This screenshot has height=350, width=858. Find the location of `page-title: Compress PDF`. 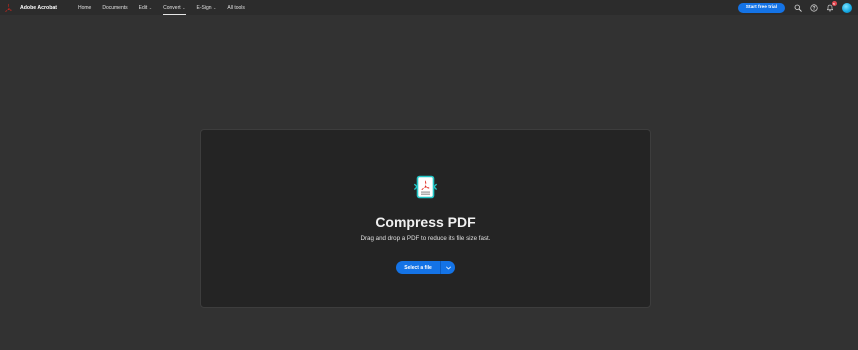

page-title: Compress PDF is located at coordinates (425, 222).